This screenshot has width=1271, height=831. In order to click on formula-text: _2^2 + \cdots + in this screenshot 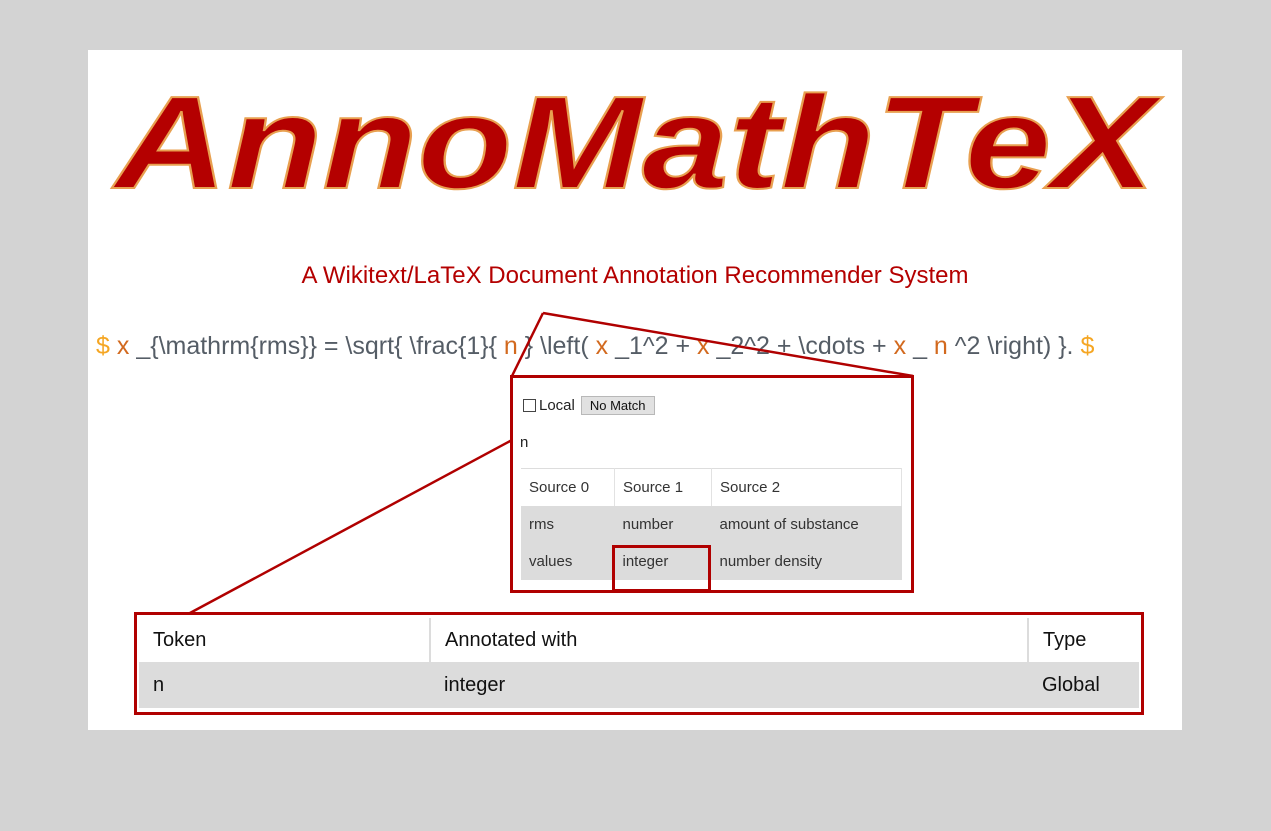, I will do `click(801, 346)`.